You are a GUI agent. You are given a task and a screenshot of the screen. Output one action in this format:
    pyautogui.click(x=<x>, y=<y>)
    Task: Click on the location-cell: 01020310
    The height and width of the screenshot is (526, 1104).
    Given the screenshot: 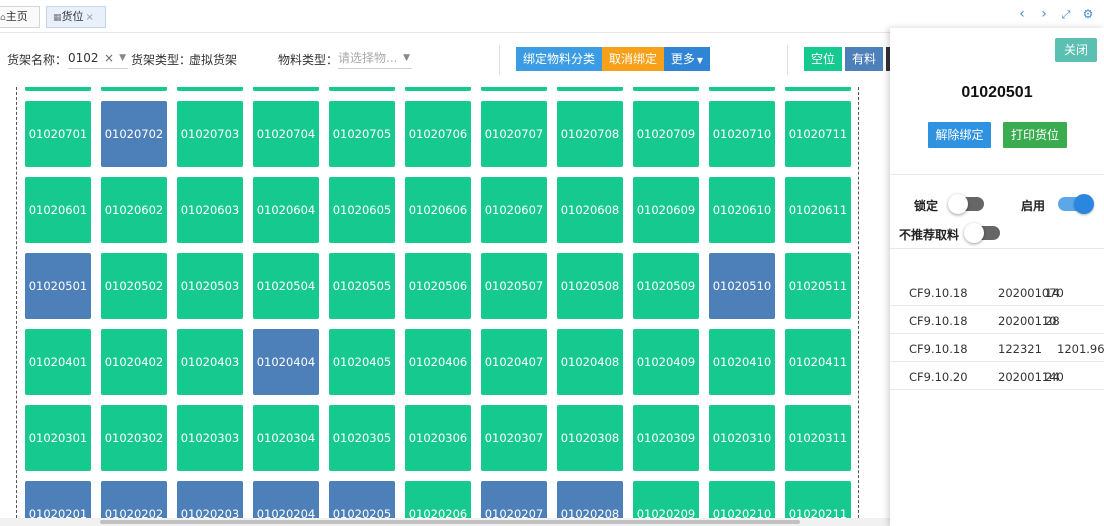 What is the action you would take?
    pyautogui.click(x=742, y=438)
    